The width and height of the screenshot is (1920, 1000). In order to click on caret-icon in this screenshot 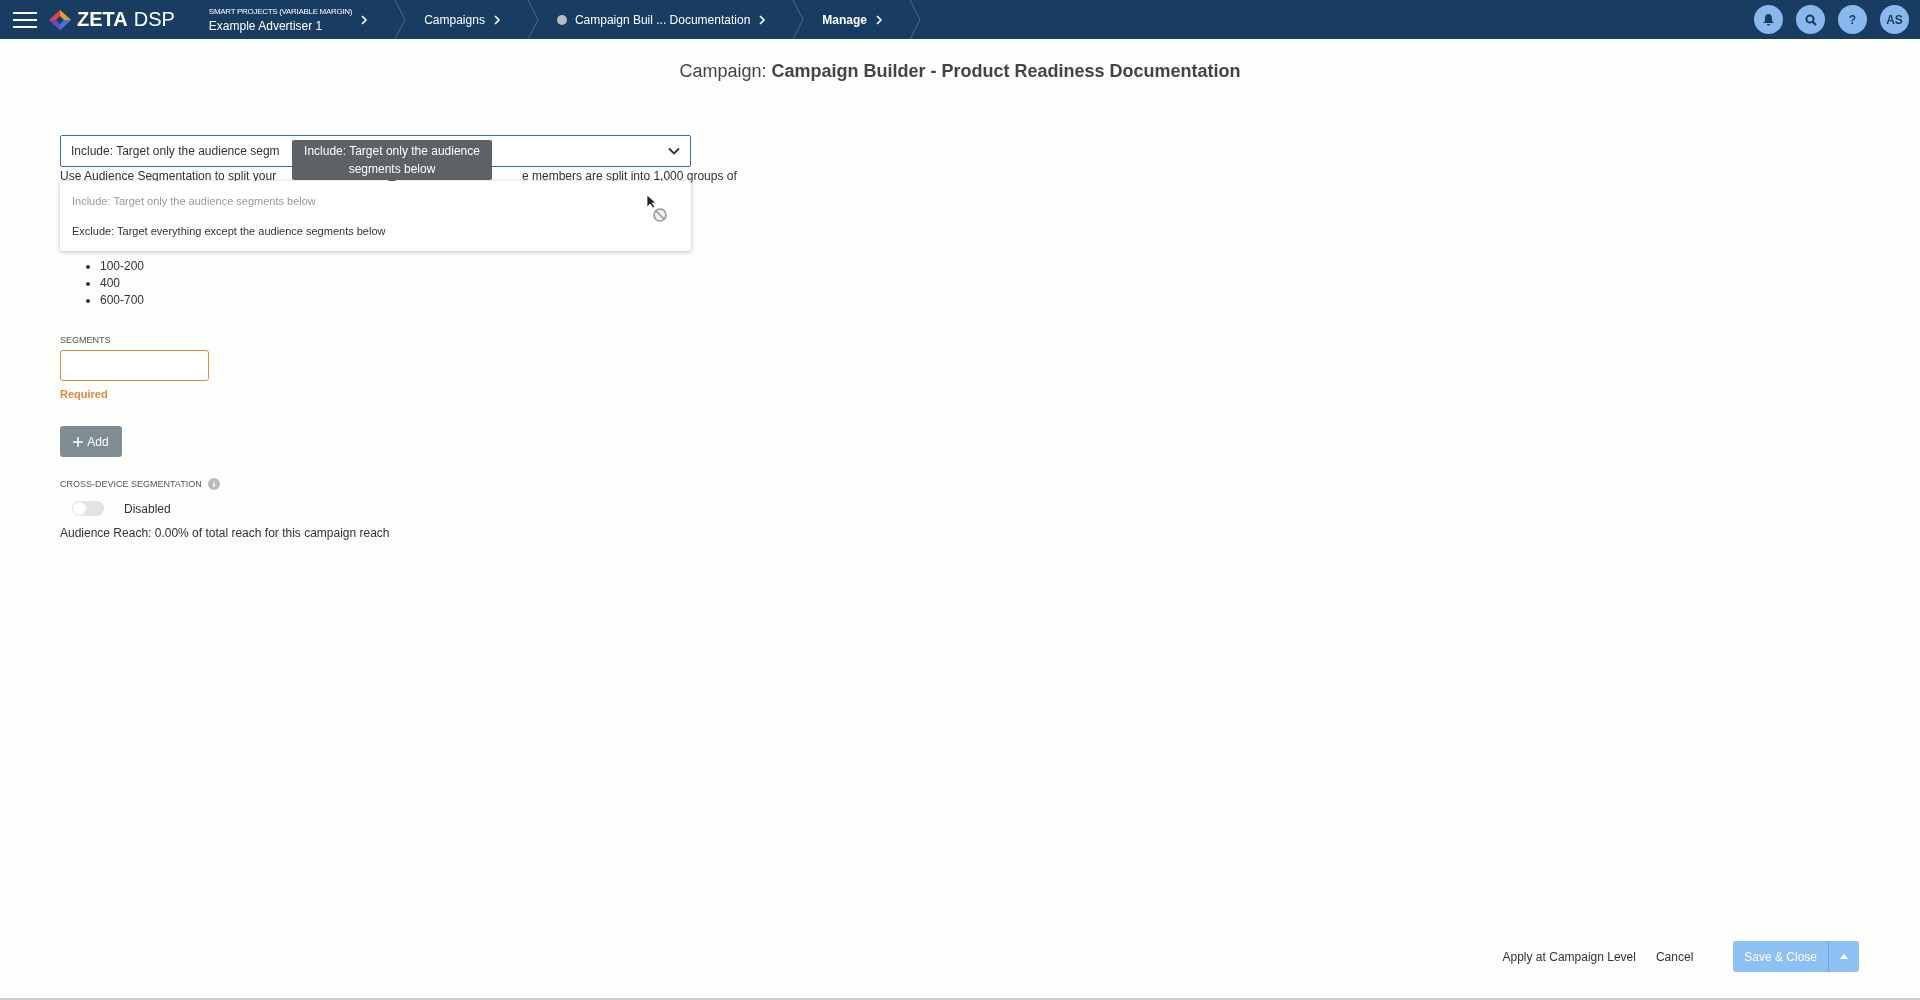, I will do `click(1844, 956)`.